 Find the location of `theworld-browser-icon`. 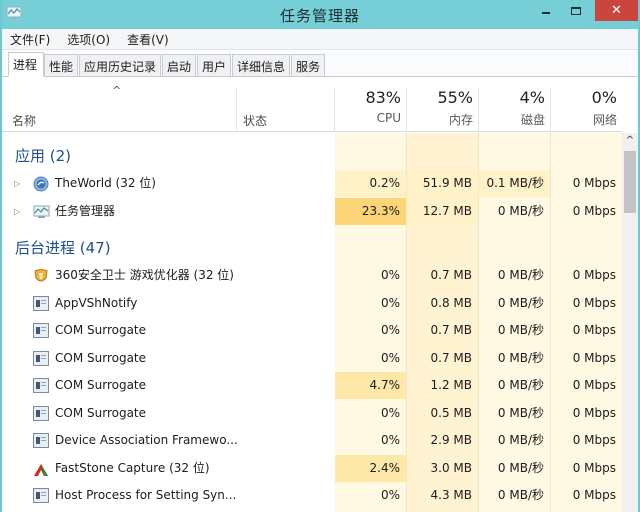

theworld-browser-icon is located at coordinates (41, 184).